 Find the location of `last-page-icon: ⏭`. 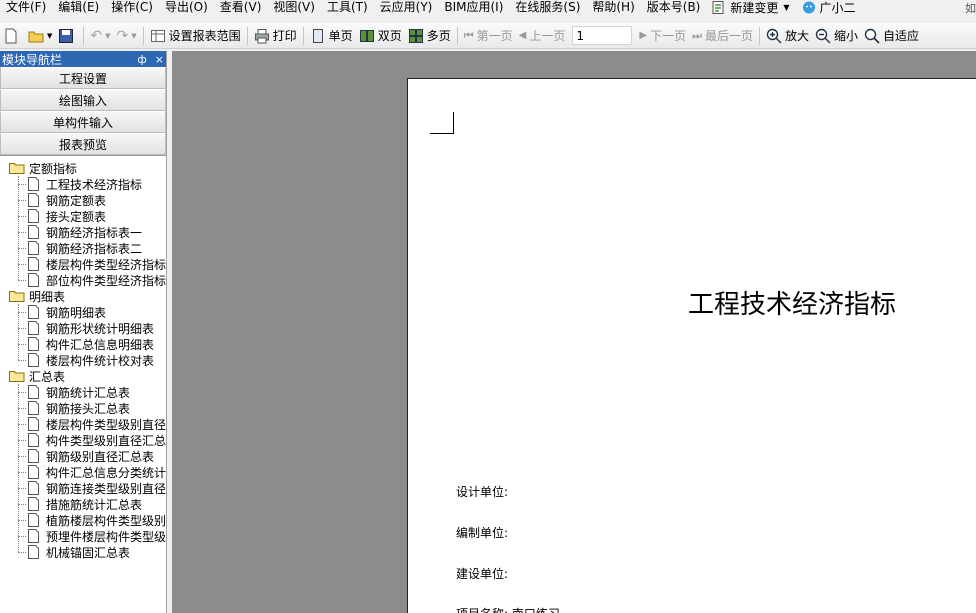

last-page-icon: ⏭ is located at coordinates (697, 35).